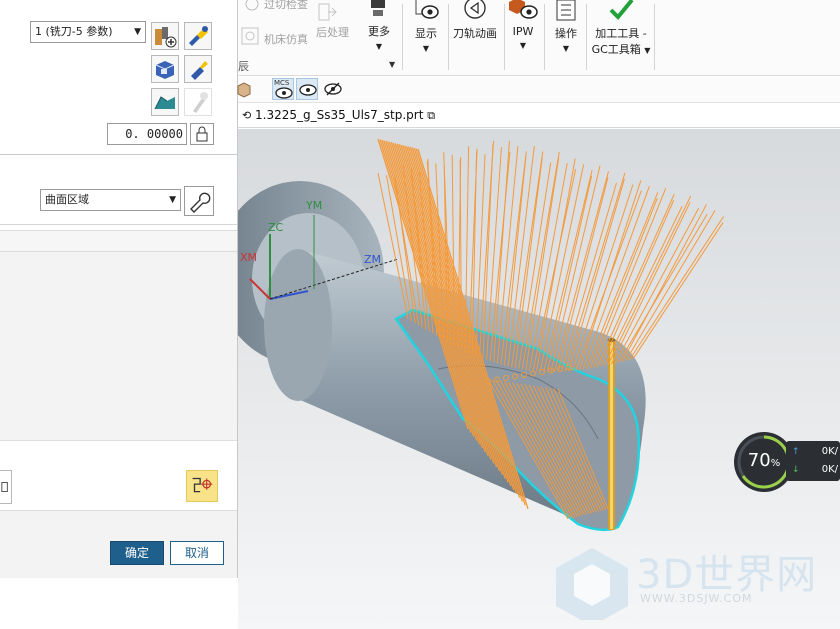 The height and width of the screenshot is (629, 840). I want to click on file-tab-label: 1.3225_g_Ss35_Uls7_stp.prt, so click(339, 115).